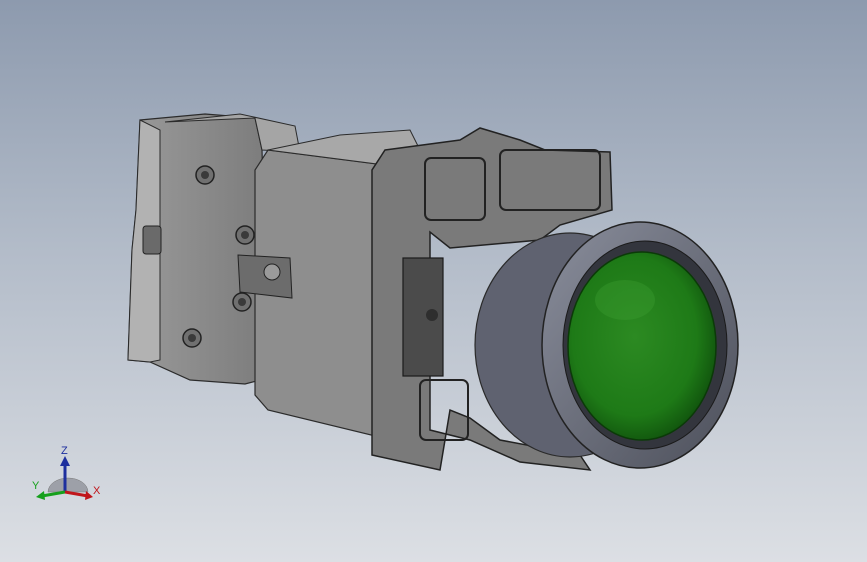 Image resolution: width=867 pixels, height=562 pixels. Describe the element at coordinates (76, 494) in the screenshot. I see `x-axis` at that location.